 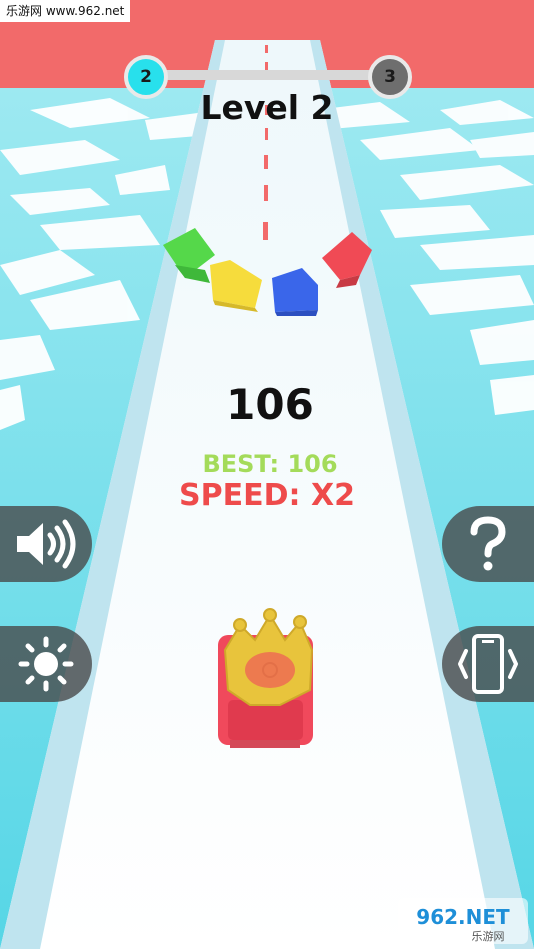 What do you see at coordinates (270, 670) in the screenshot?
I see `crown-inner` at bounding box center [270, 670].